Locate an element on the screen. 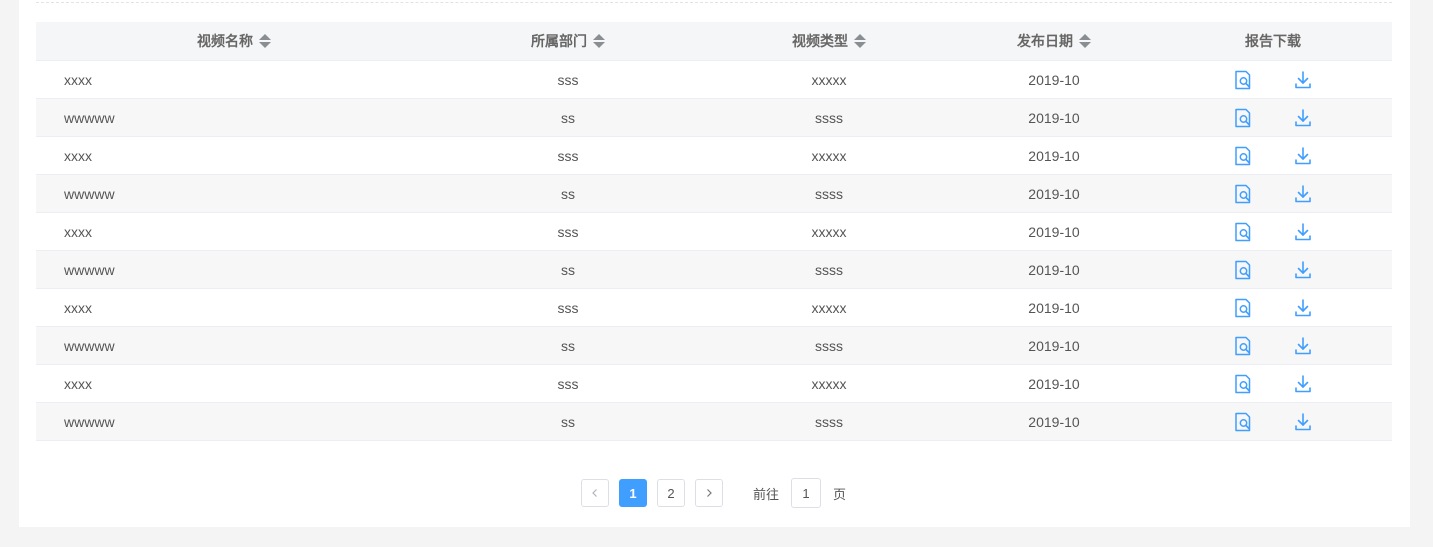 The width and height of the screenshot is (1433, 547). next-page-button is located at coordinates (709, 493).